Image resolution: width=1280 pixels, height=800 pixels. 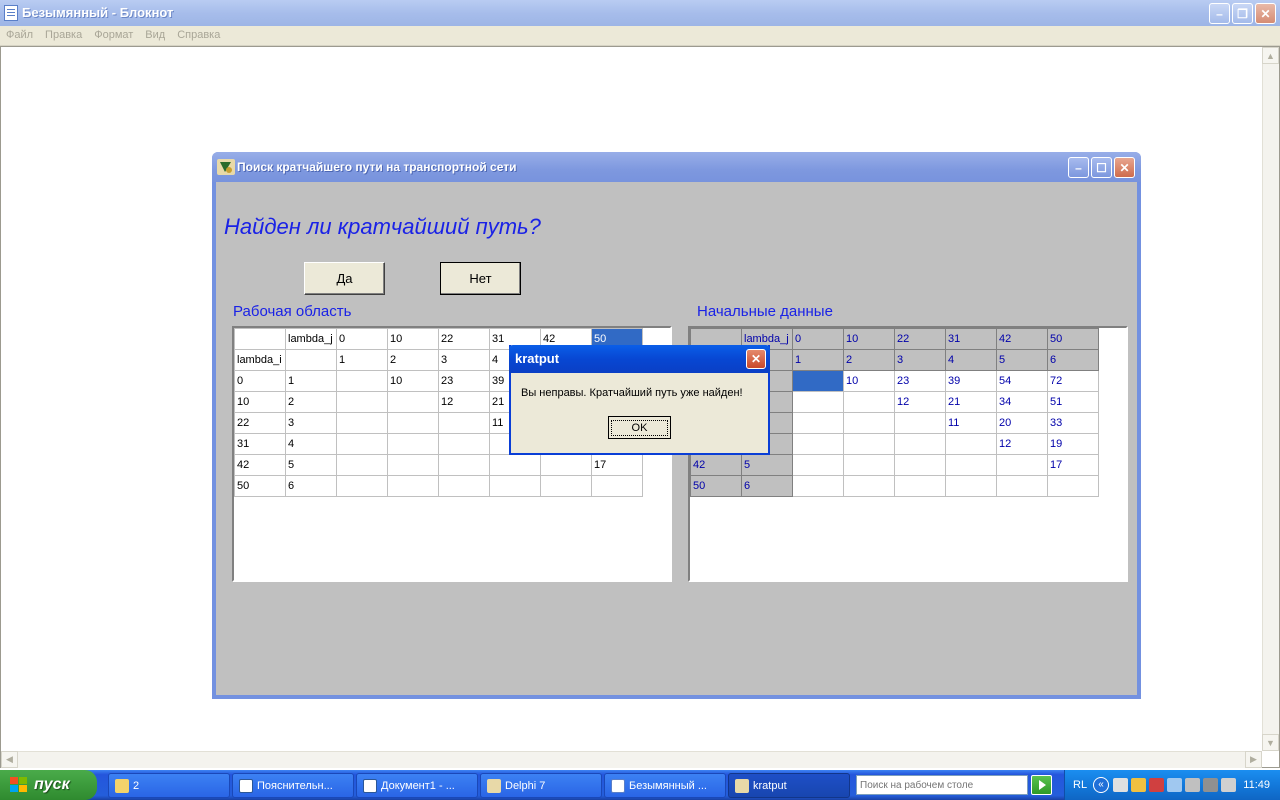 What do you see at coordinates (1253, 759) in the screenshot?
I see `scroll-right-icon: ▶` at bounding box center [1253, 759].